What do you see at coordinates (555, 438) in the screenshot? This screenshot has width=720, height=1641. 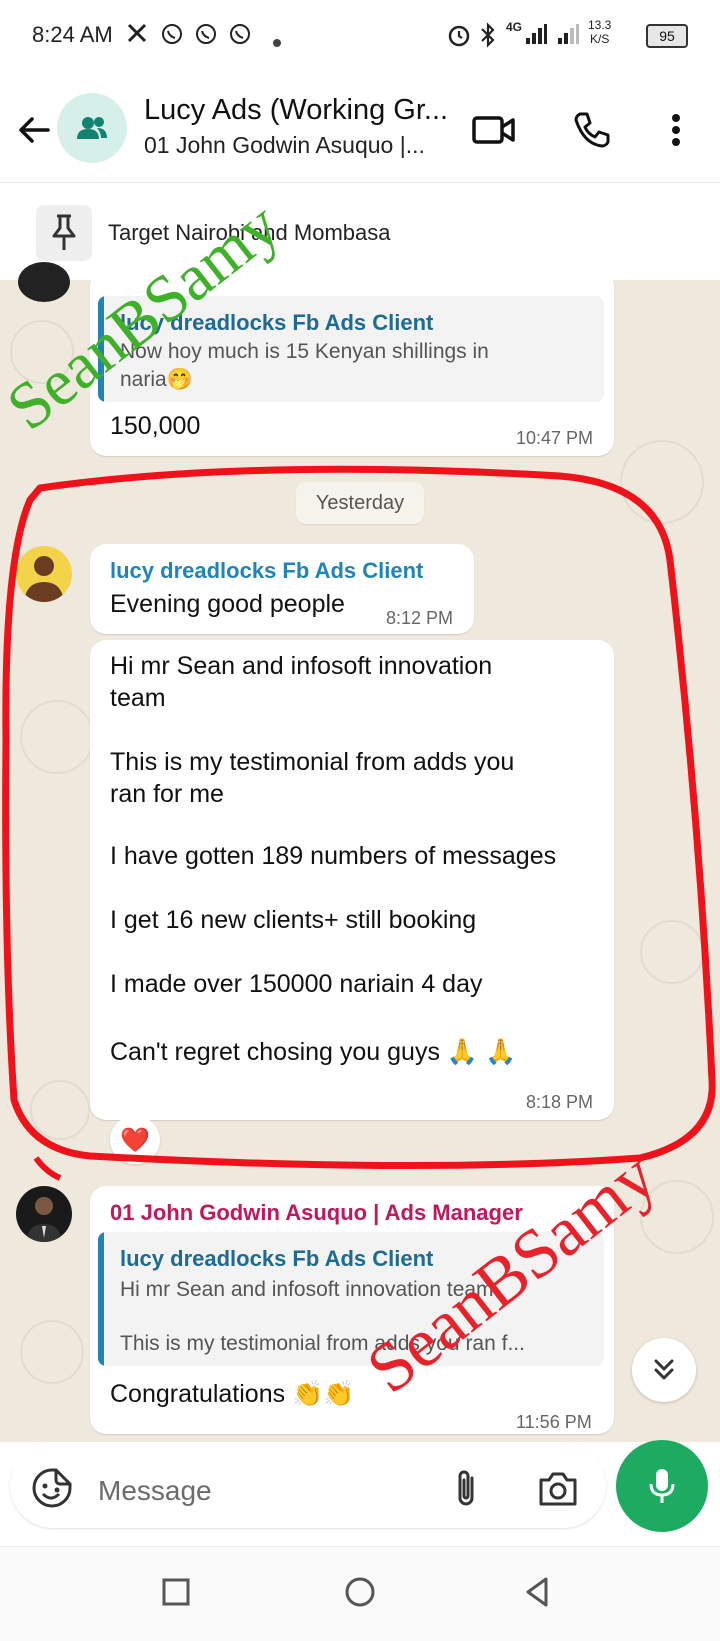 I see `message-time: 10:47 PM` at bounding box center [555, 438].